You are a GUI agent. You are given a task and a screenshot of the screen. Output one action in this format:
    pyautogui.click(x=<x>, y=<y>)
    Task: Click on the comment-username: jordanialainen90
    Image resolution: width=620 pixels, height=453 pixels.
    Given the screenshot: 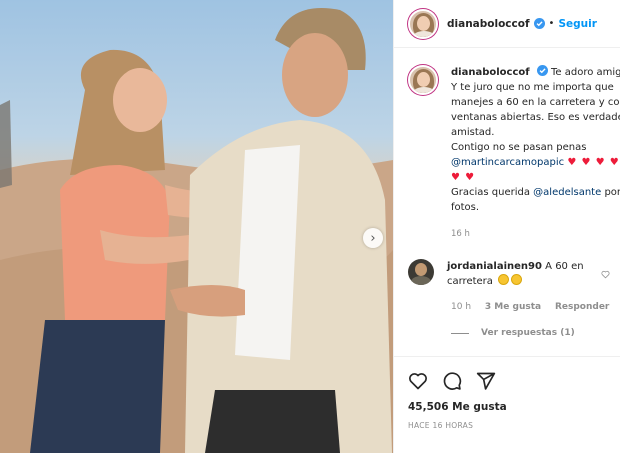 What is the action you would take?
    pyautogui.click(x=494, y=266)
    